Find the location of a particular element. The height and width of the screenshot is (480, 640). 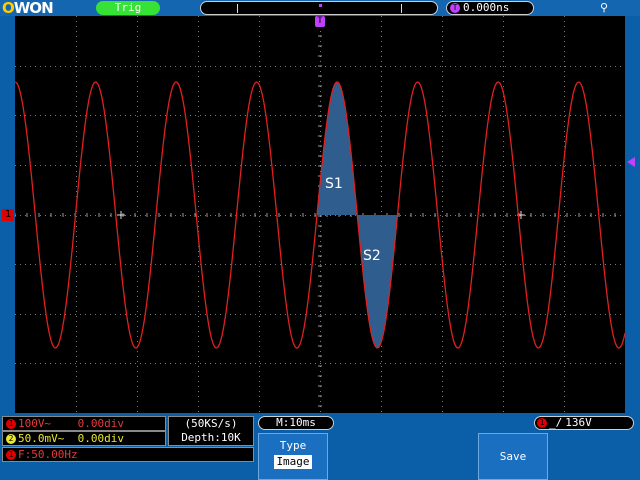

type-softkey-value: Image is located at coordinates (293, 462).